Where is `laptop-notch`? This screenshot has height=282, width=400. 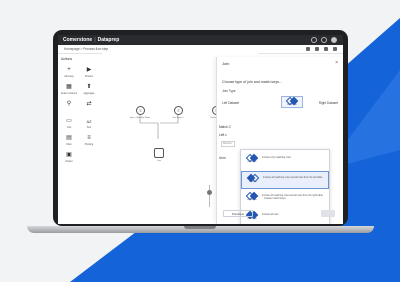
laptop-notch is located at coordinates (200, 227).